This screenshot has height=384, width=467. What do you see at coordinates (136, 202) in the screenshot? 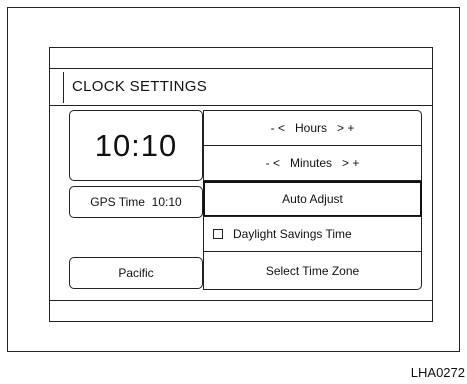
I see `gps-time-button: GPS Time 10:10` at bounding box center [136, 202].